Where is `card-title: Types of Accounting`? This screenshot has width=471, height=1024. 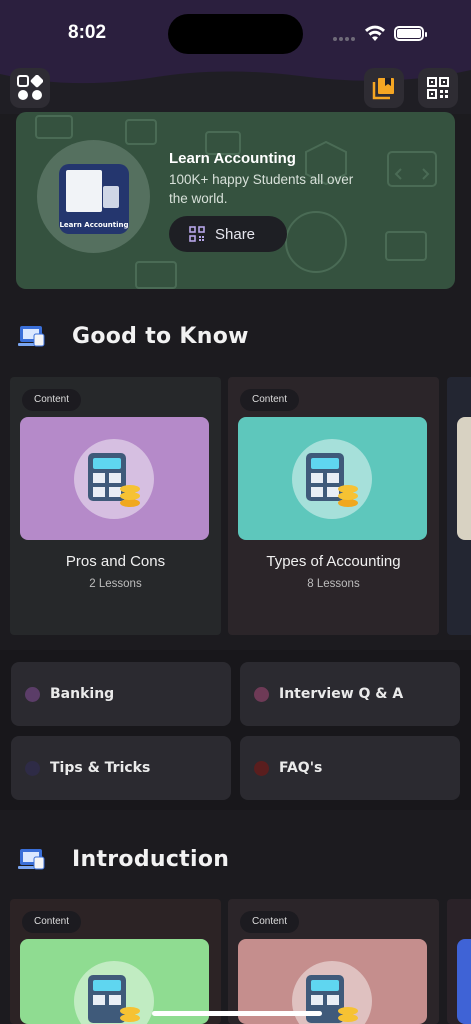
card-title: Types of Accounting is located at coordinates (333, 561).